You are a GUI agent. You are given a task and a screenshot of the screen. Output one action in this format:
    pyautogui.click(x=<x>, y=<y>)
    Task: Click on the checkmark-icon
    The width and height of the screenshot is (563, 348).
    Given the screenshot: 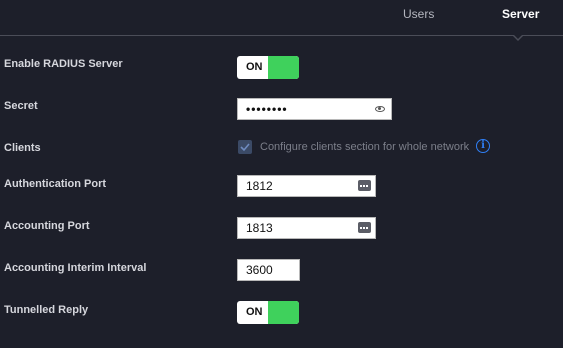 What is the action you would take?
    pyautogui.click(x=245, y=147)
    